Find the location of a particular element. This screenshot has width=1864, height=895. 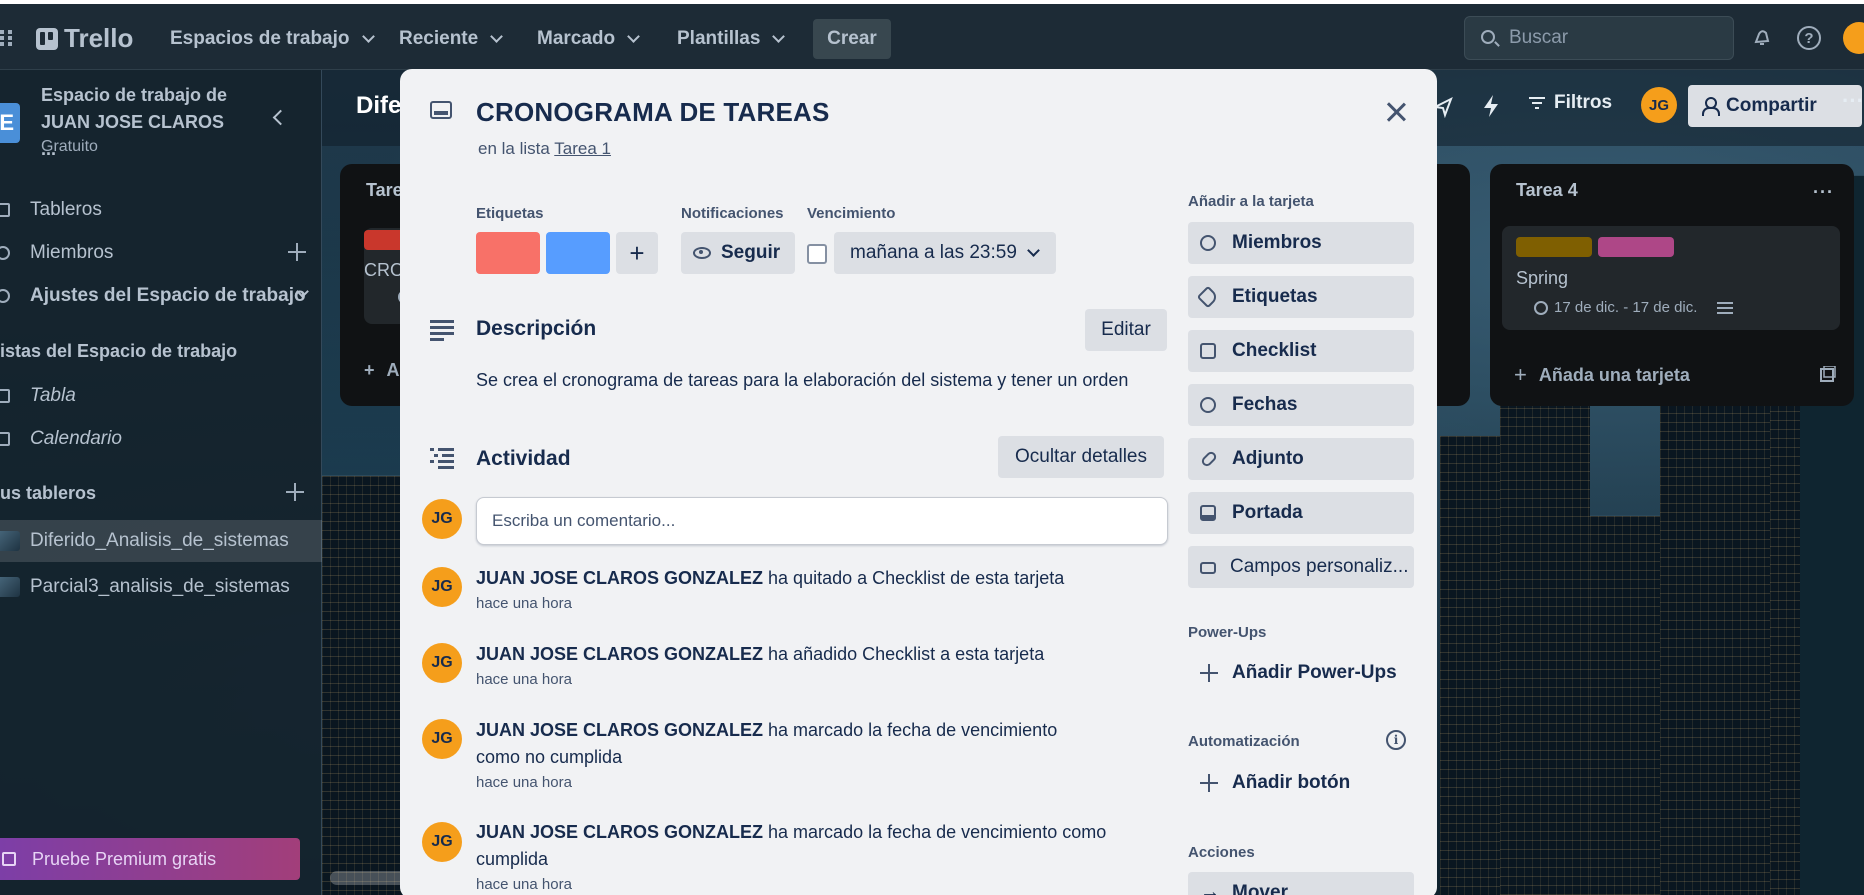

activity-text: ha quitado a Checklist de esta tarjeta is located at coordinates (914, 578).